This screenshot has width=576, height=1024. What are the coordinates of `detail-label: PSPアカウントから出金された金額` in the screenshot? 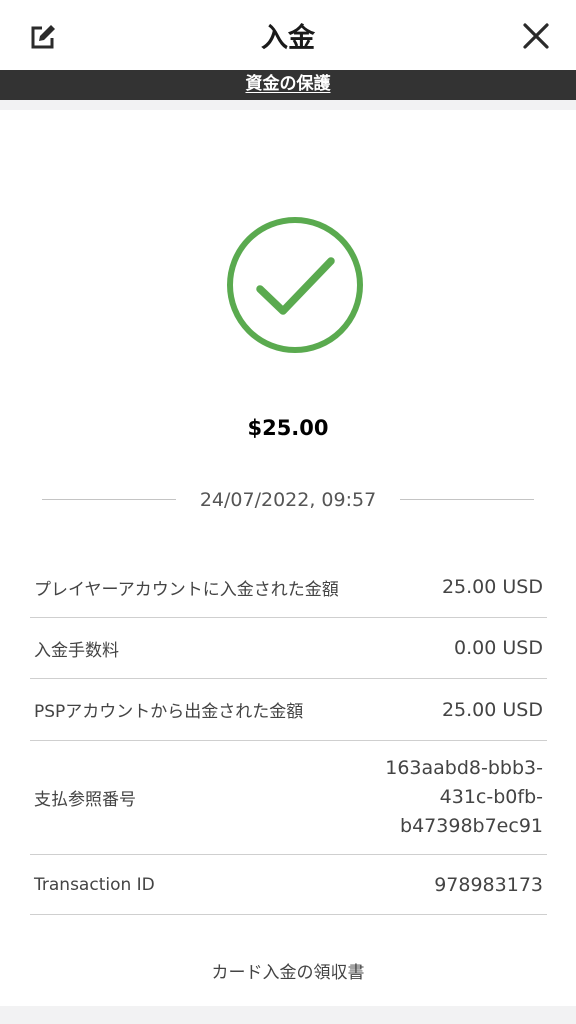 It's located at (169, 712).